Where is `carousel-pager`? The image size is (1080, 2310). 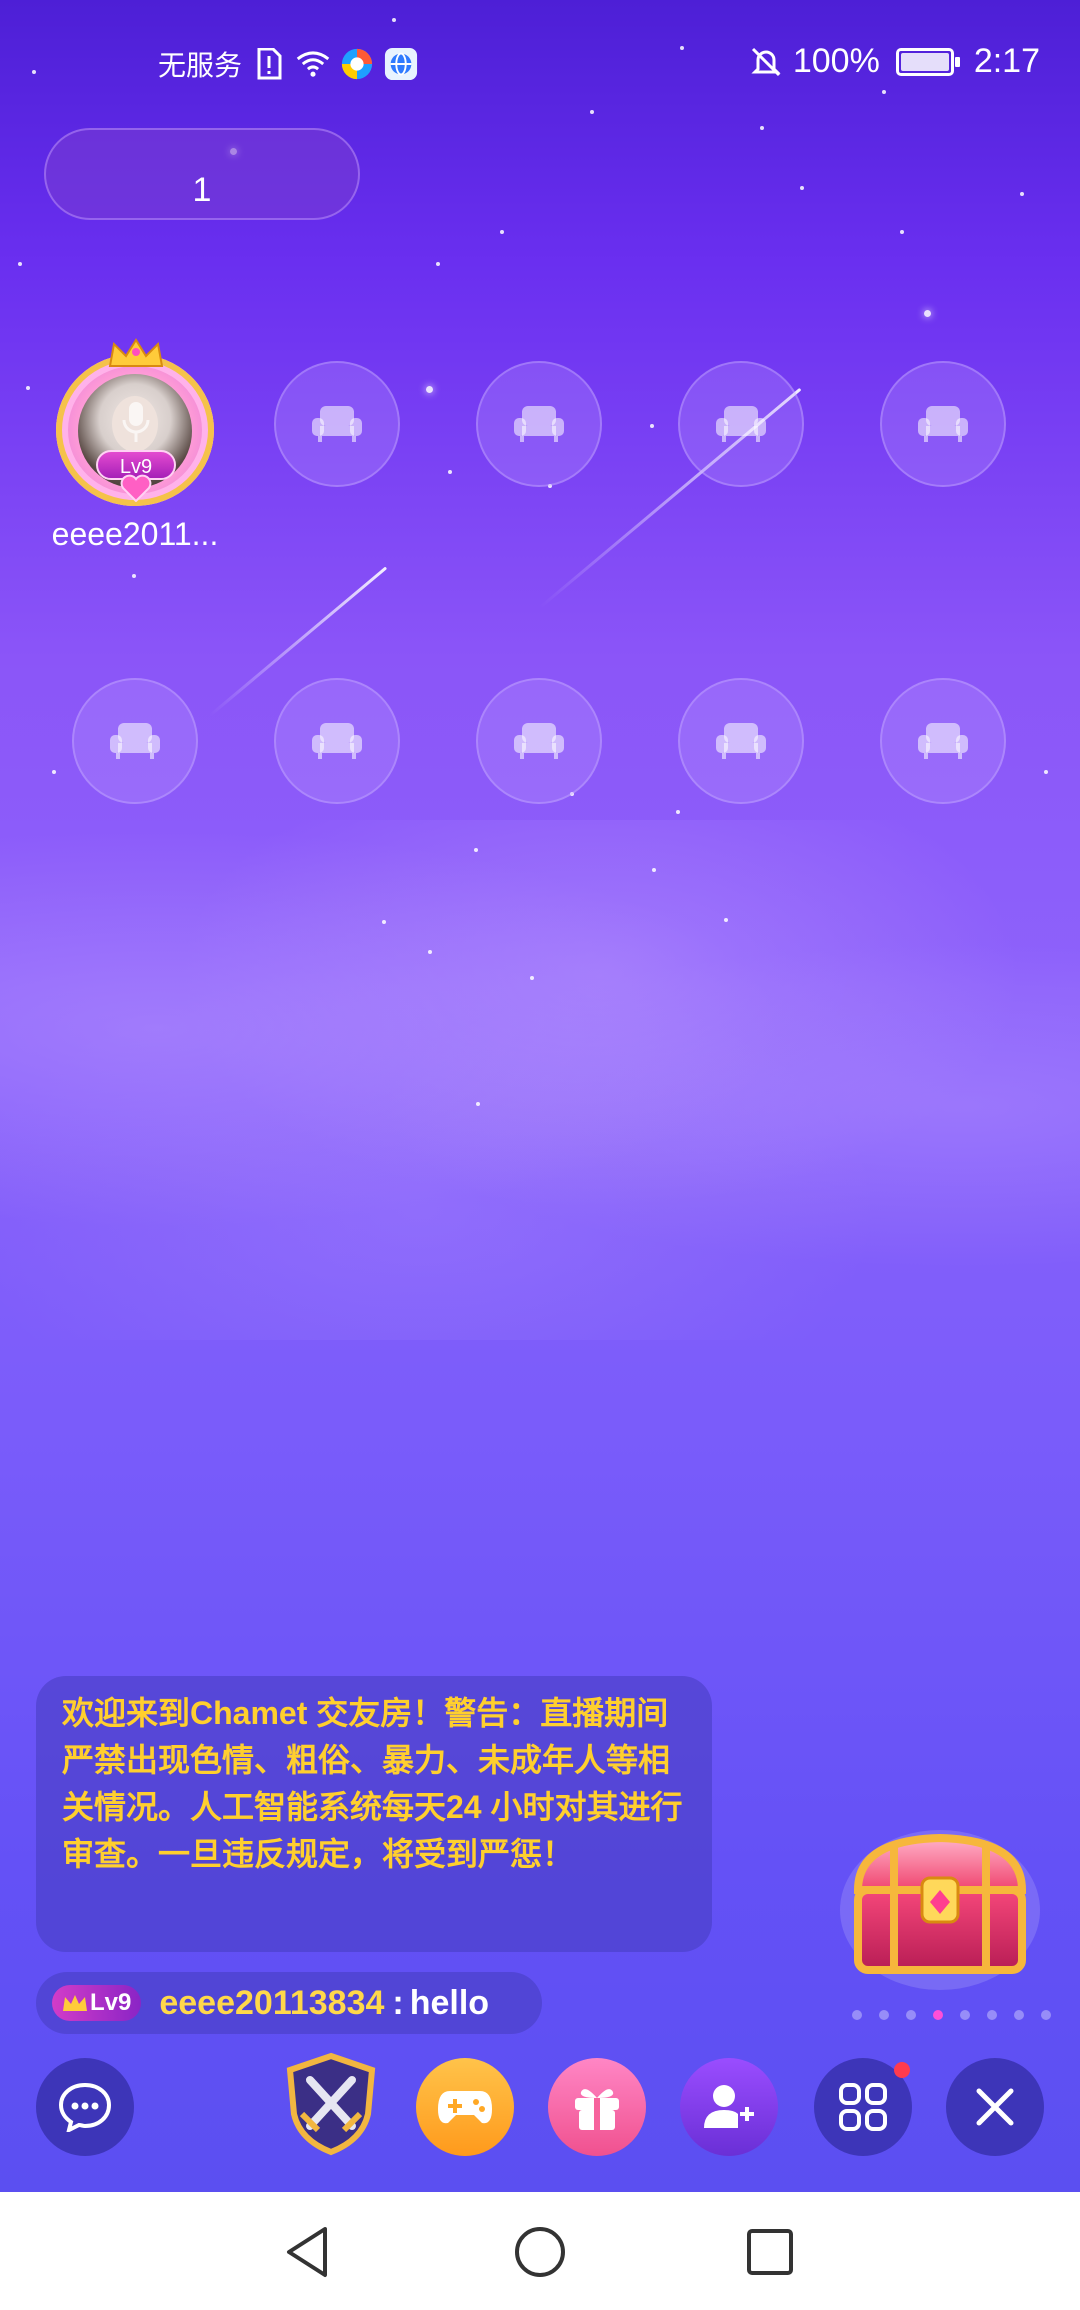 carousel-pager is located at coordinates (951, 2015).